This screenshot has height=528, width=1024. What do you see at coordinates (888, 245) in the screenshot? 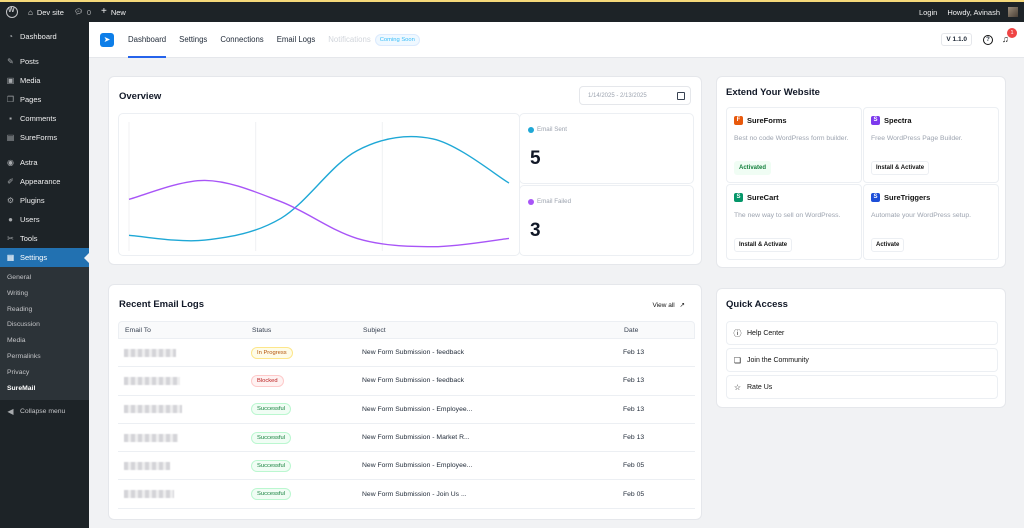
I see `extend-tile-button: Activate` at bounding box center [888, 245].